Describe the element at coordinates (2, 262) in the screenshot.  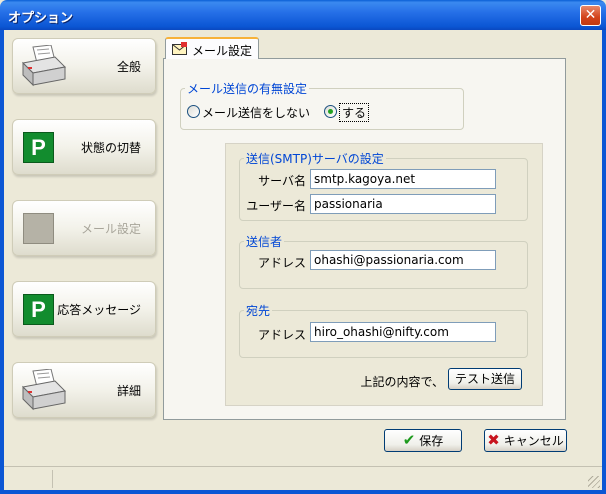
I see `window-frame-left` at that location.